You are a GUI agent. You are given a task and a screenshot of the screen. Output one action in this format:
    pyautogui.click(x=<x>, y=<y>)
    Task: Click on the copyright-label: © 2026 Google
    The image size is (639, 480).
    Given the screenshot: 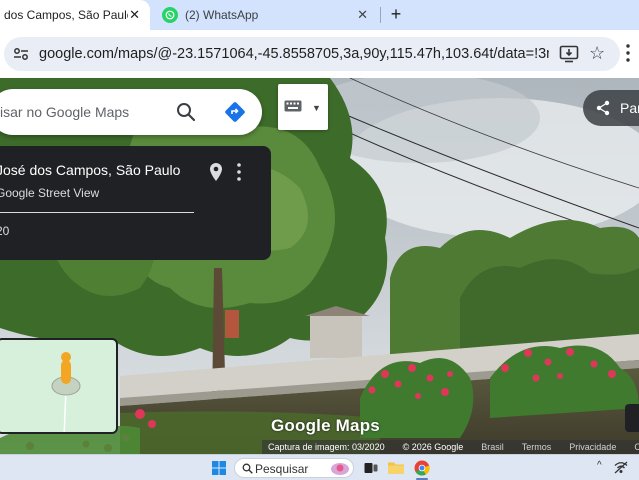 What is the action you would take?
    pyautogui.click(x=433, y=447)
    